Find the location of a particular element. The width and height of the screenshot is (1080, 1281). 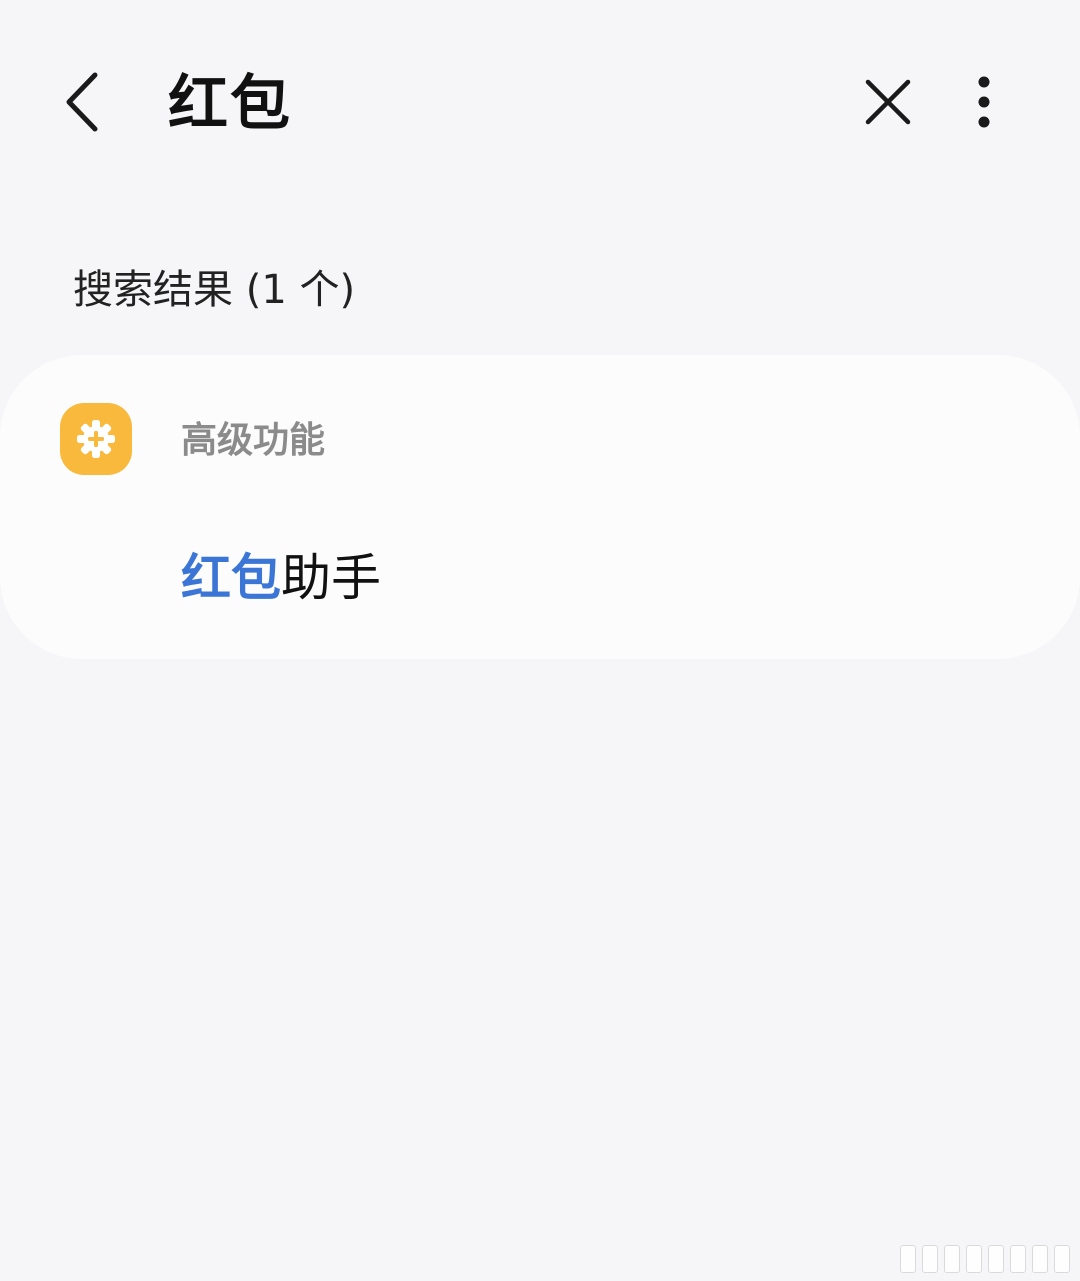

result-rest-text: 助手 is located at coordinates (331, 578).